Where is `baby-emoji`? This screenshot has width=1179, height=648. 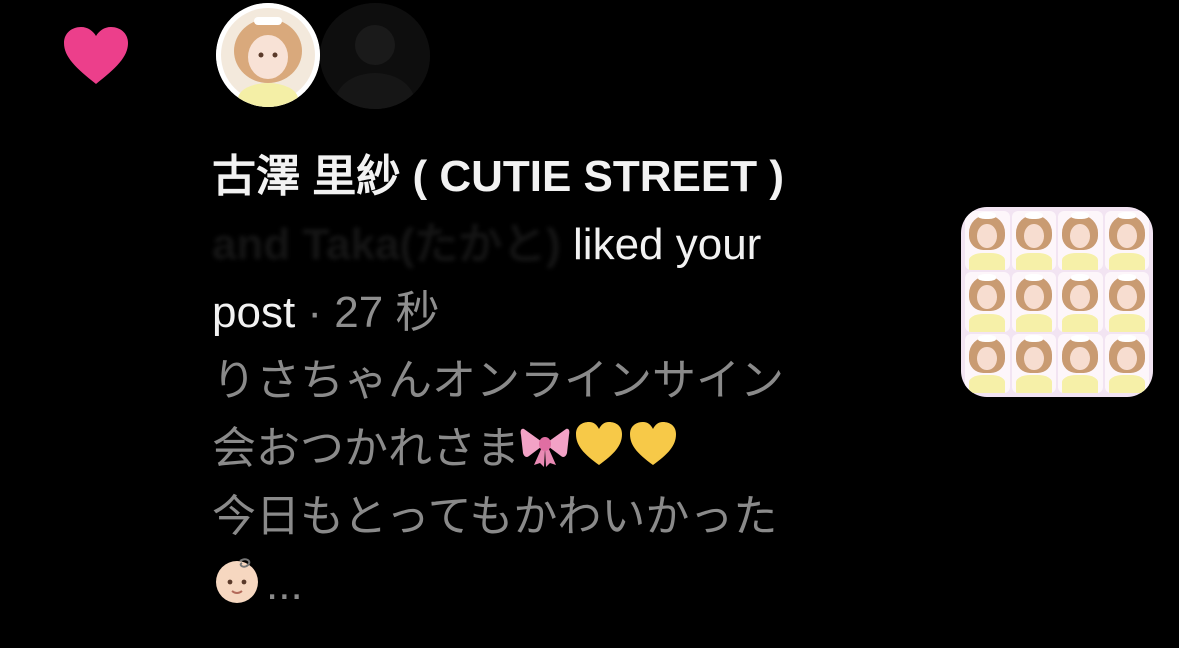 baby-emoji is located at coordinates (237, 580).